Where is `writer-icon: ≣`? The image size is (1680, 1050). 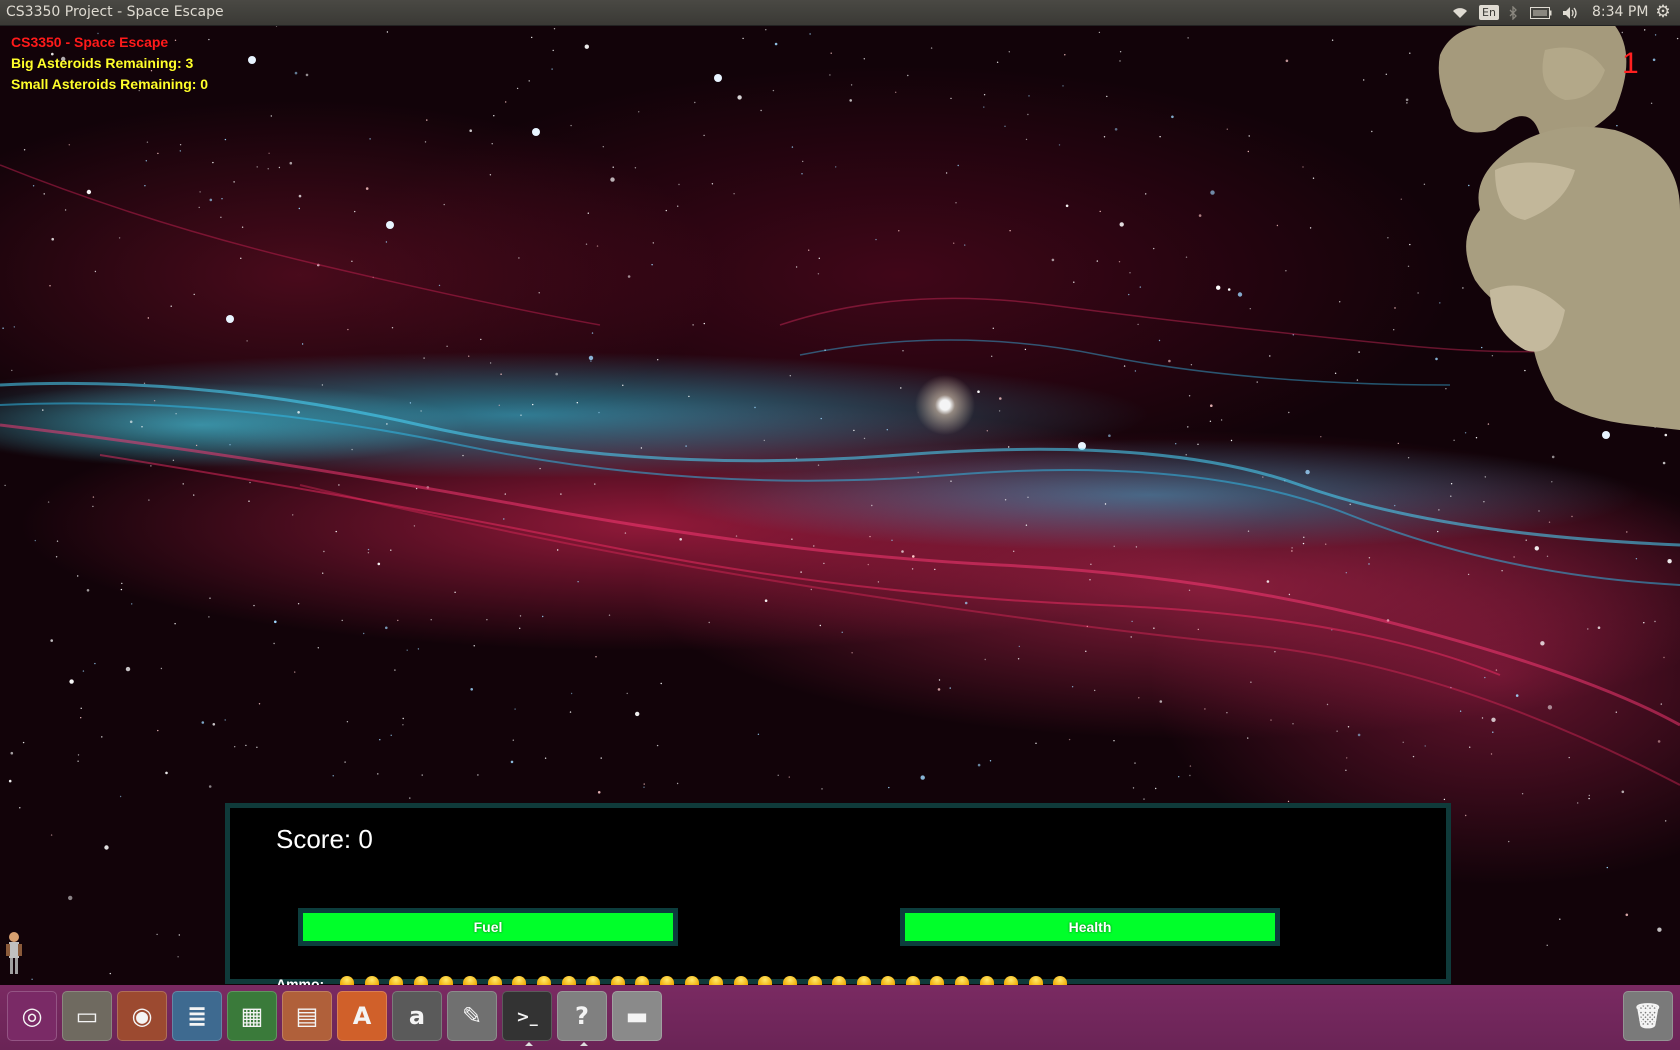 writer-icon: ≣ is located at coordinates (197, 1016).